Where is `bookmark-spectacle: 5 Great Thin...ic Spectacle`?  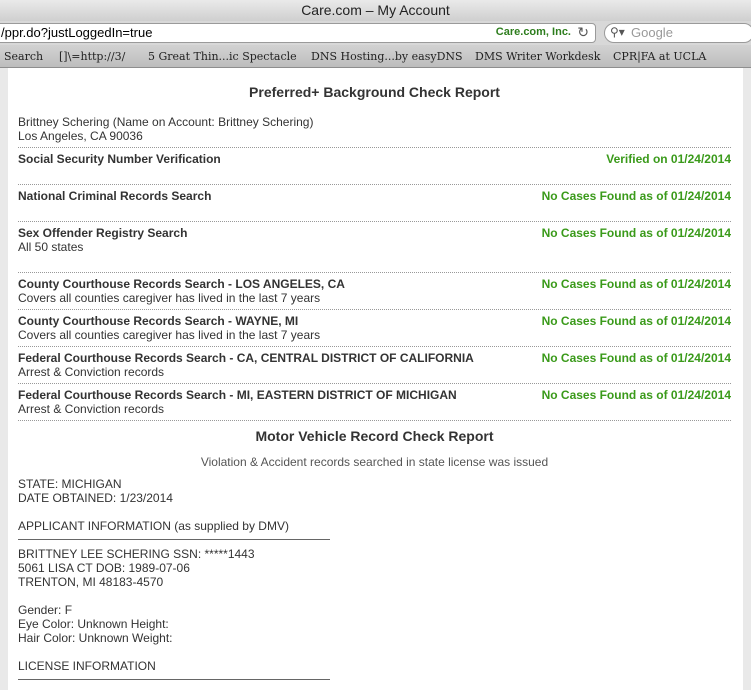
bookmark-spectacle: 5 Great Thin...ic Spectacle is located at coordinates (222, 56).